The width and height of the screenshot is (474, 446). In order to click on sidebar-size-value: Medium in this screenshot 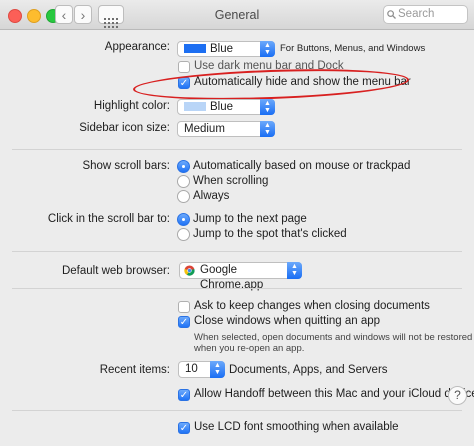, I will do `click(204, 129)`.